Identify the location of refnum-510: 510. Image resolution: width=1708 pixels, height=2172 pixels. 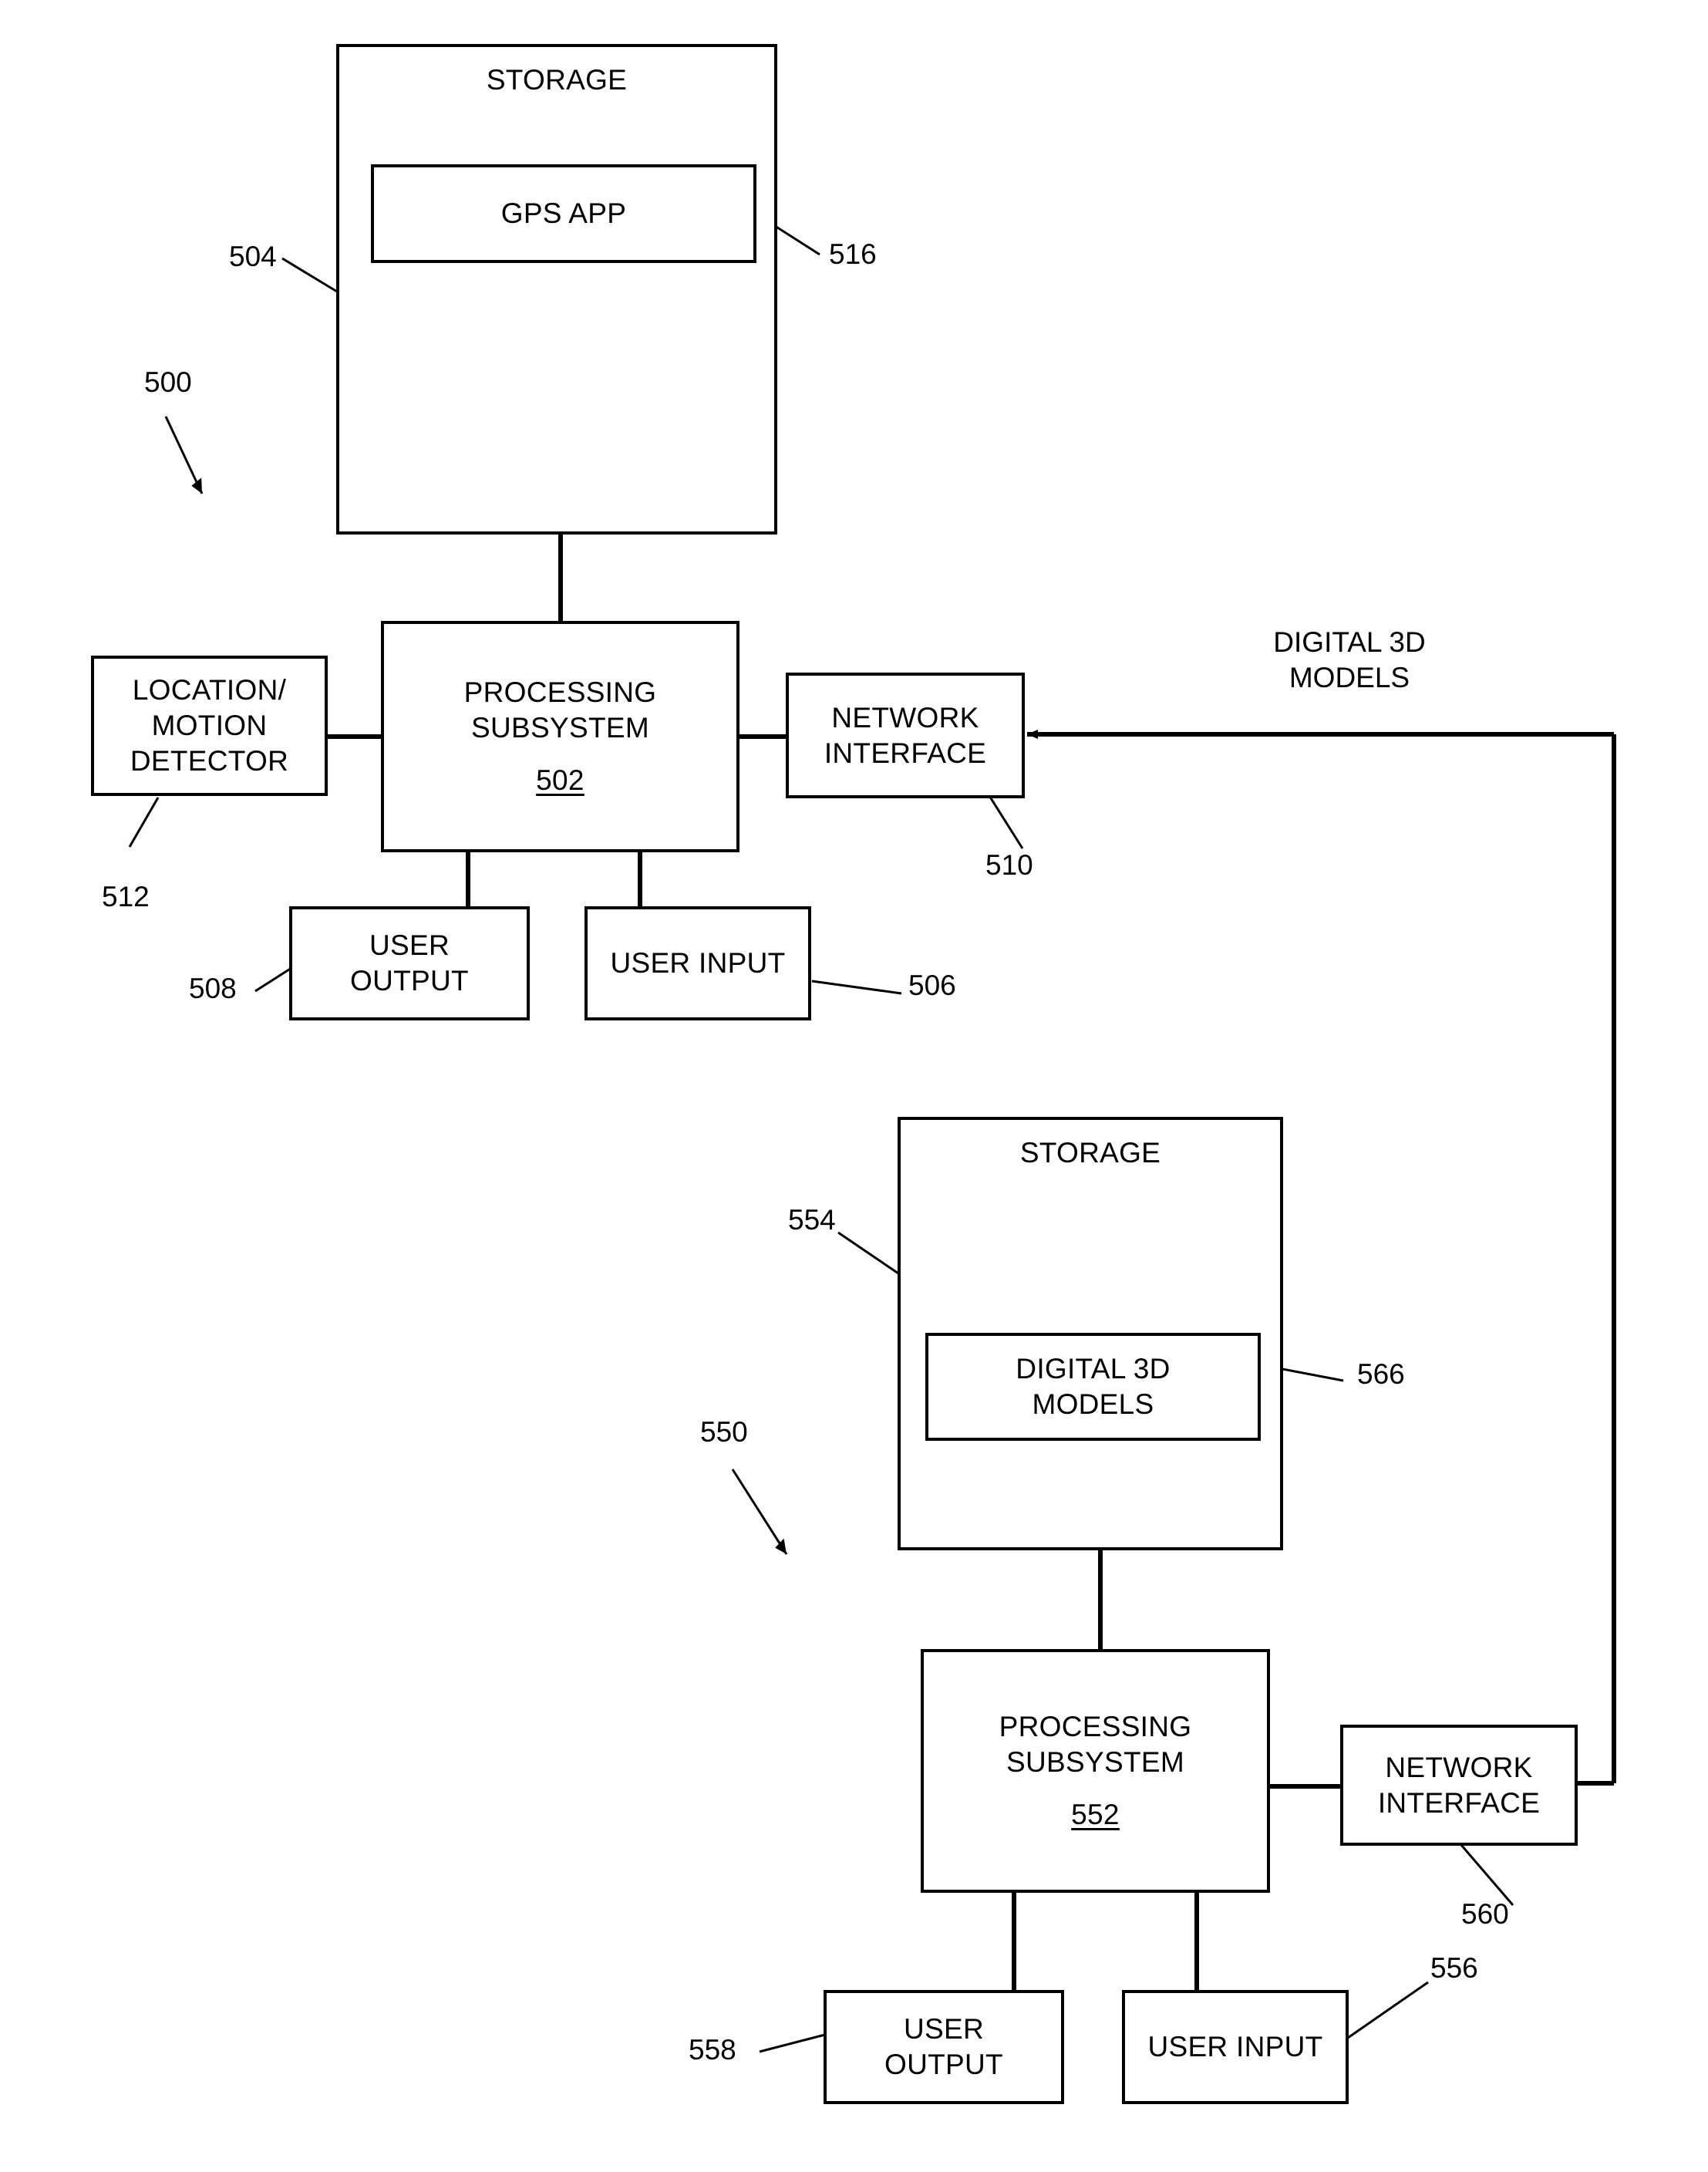
(1009, 865).